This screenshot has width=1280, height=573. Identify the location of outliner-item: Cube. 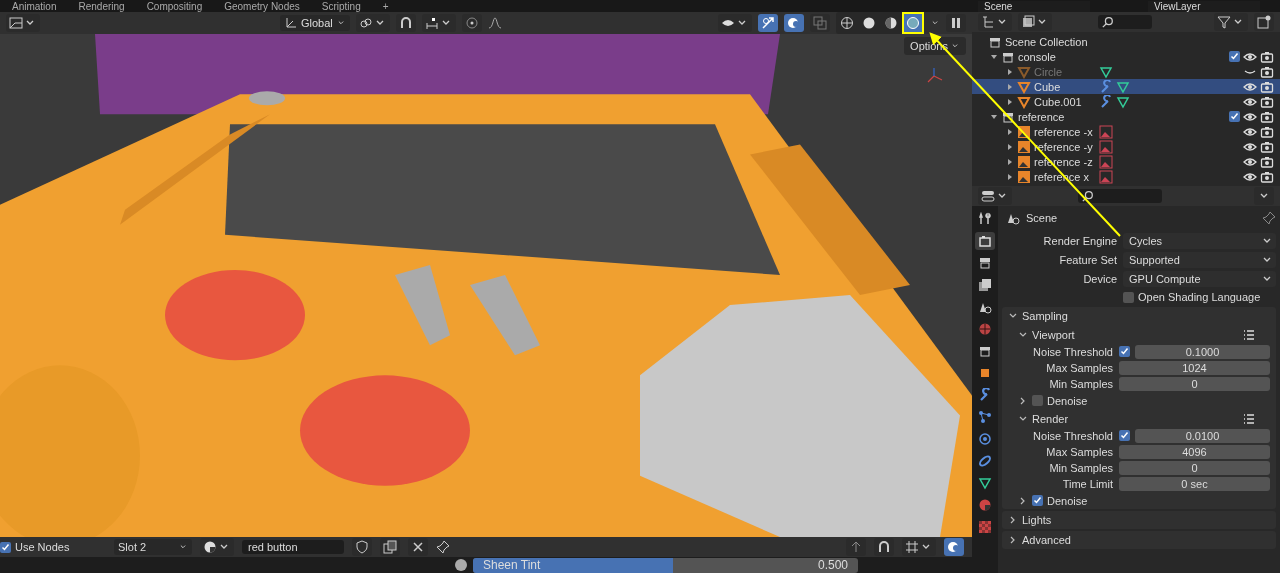
(1065, 86).